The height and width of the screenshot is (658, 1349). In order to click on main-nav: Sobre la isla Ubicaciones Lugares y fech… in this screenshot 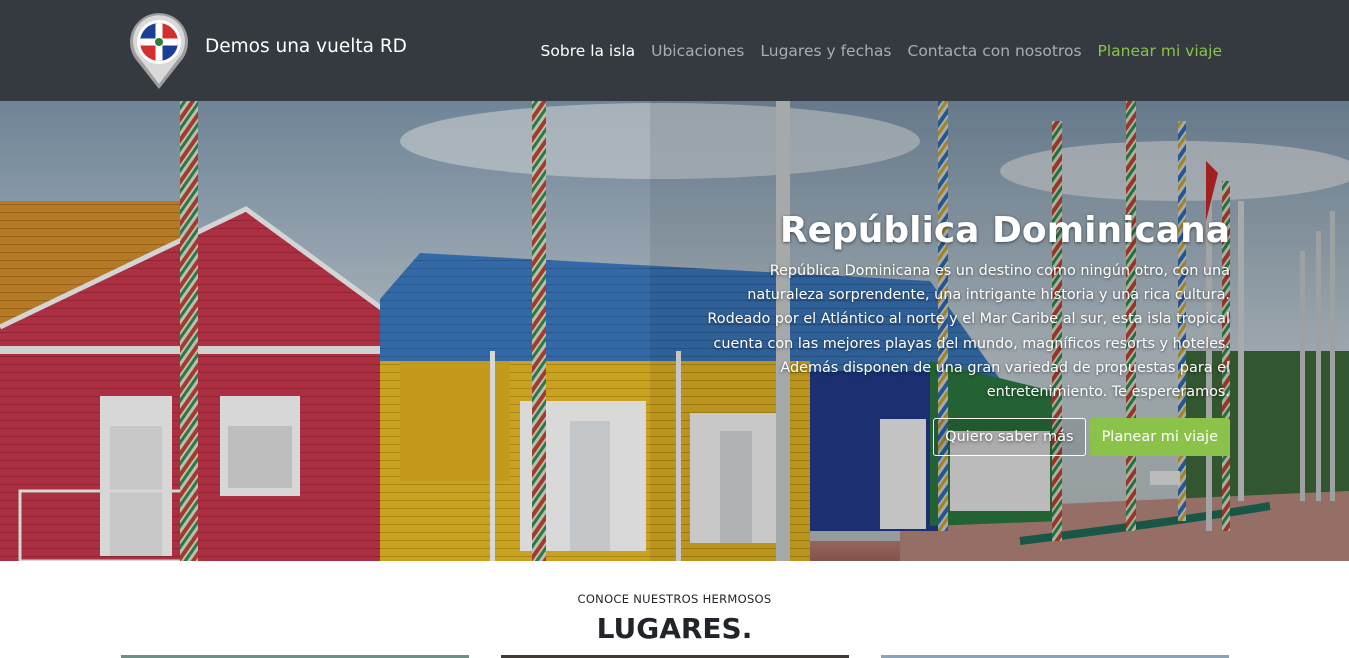, I will do `click(881, 51)`.